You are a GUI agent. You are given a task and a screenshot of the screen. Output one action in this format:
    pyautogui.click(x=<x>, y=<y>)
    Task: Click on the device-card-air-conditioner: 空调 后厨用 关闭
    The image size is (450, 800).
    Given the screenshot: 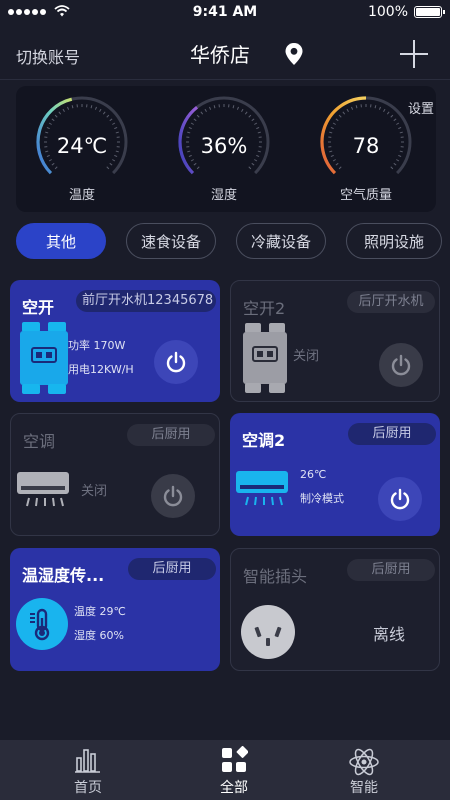 What is the action you would take?
    pyautogui.click(x=115, y=474)
    